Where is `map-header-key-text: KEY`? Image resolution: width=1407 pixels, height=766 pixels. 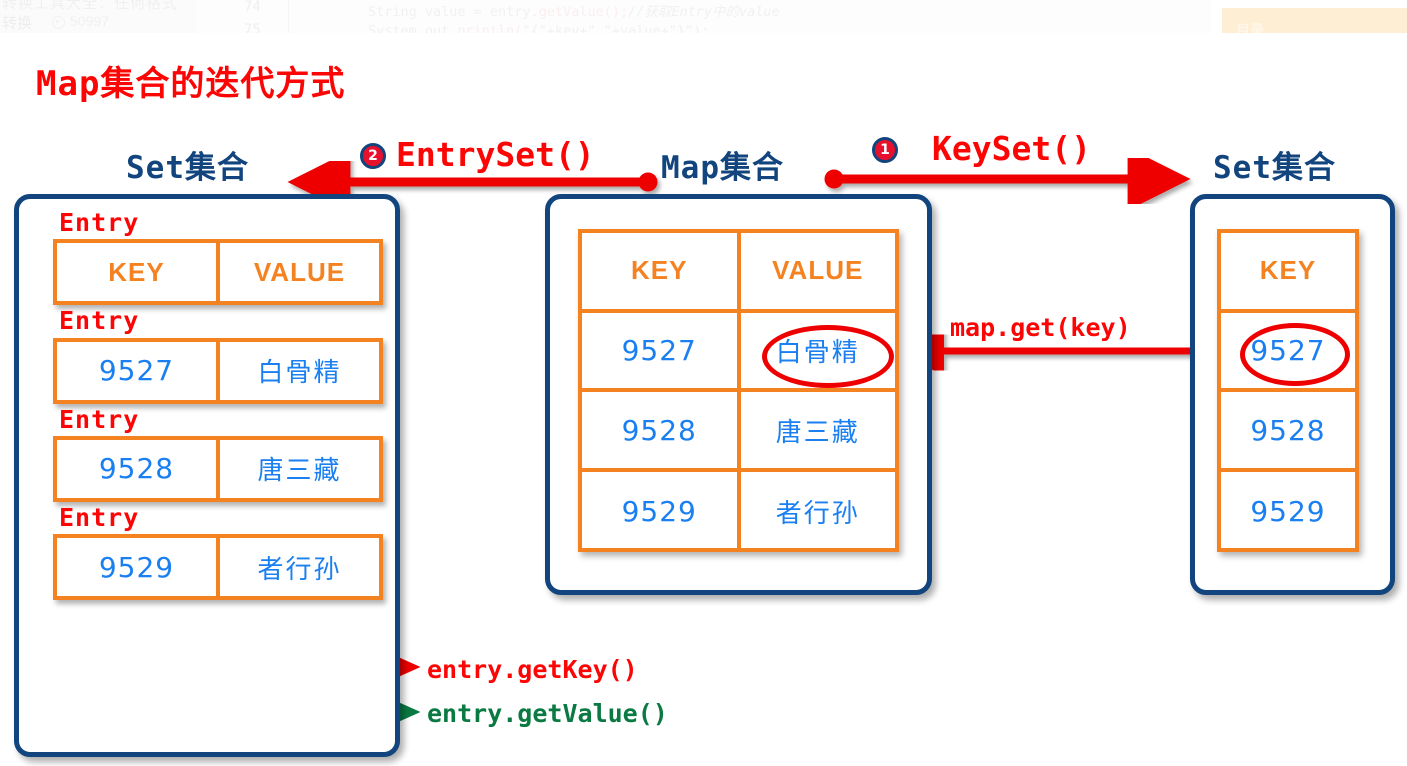 map-header-key-text: KEY is located at coordinates (659, 270).